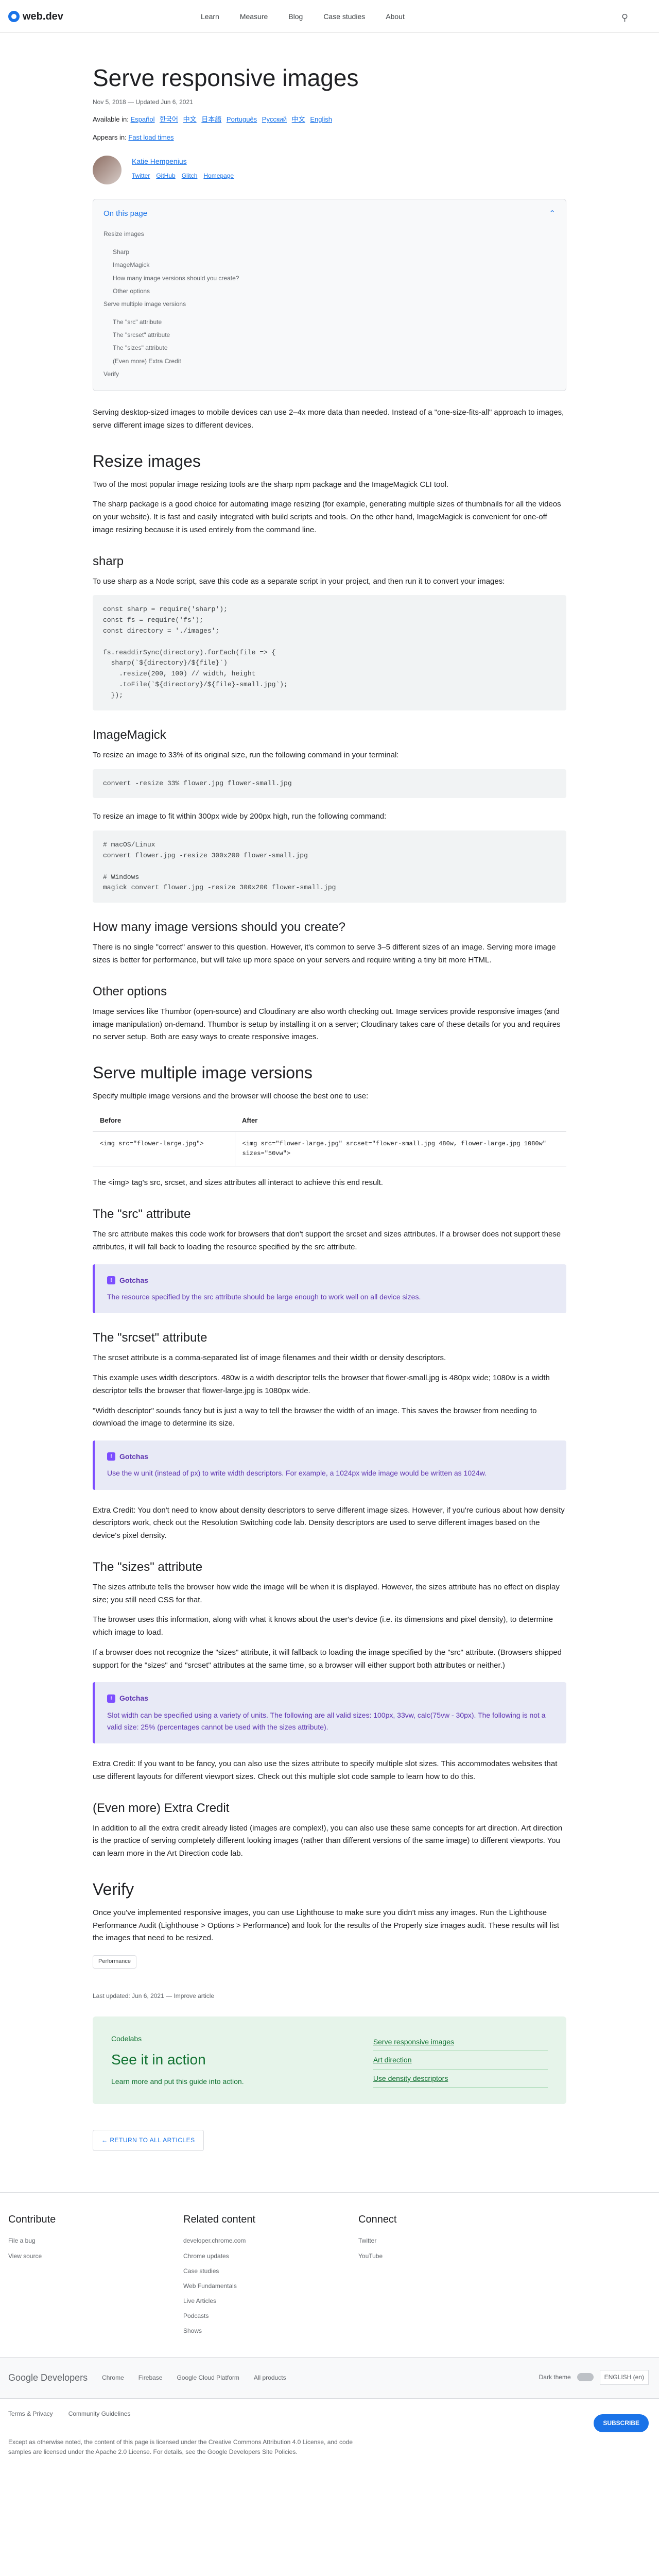 The width and height of the screenshot is (659, 2576). What do you see at coordinates (329, 214) in the screenshot?
I see `toc-header: On this page ⌃` at bounding box center [329, 214].